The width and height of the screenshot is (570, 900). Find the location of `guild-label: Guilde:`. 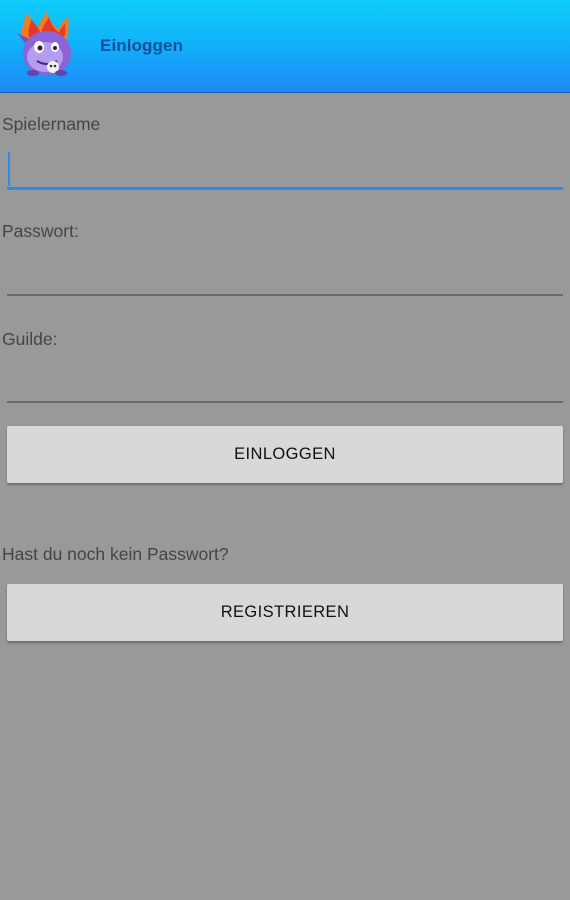

guild-label: Guilde: is located at coordinates (30, 339).